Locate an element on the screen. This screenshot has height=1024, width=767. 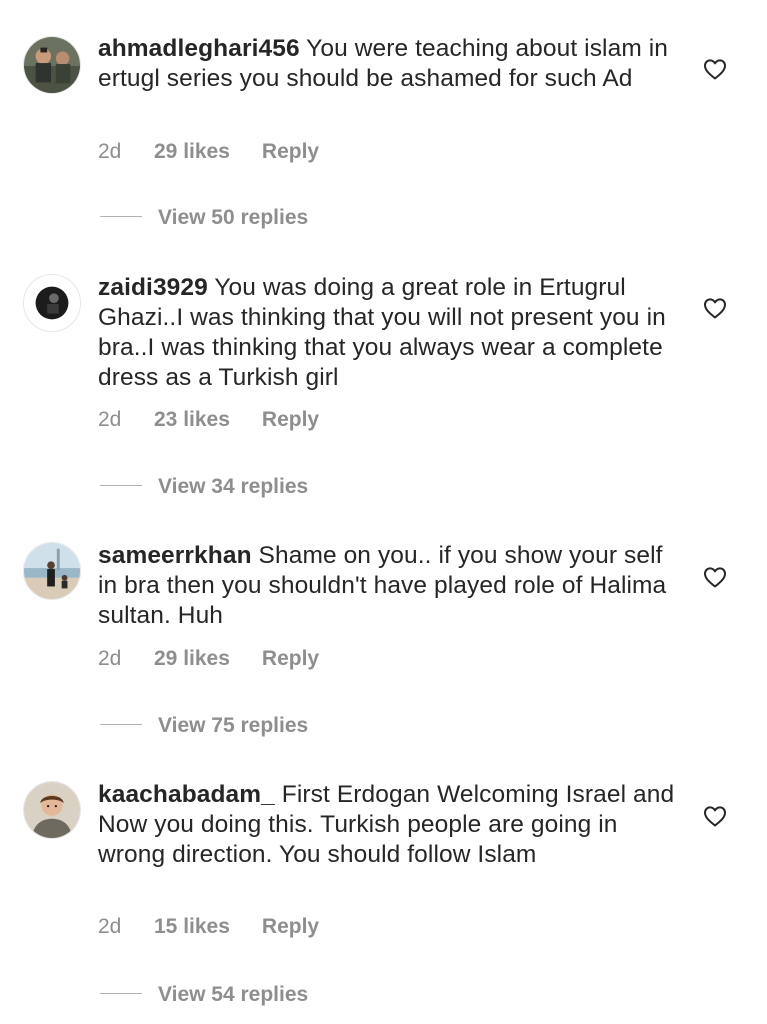
comment-likes: 15 likes is located at coordinates (192, 927).